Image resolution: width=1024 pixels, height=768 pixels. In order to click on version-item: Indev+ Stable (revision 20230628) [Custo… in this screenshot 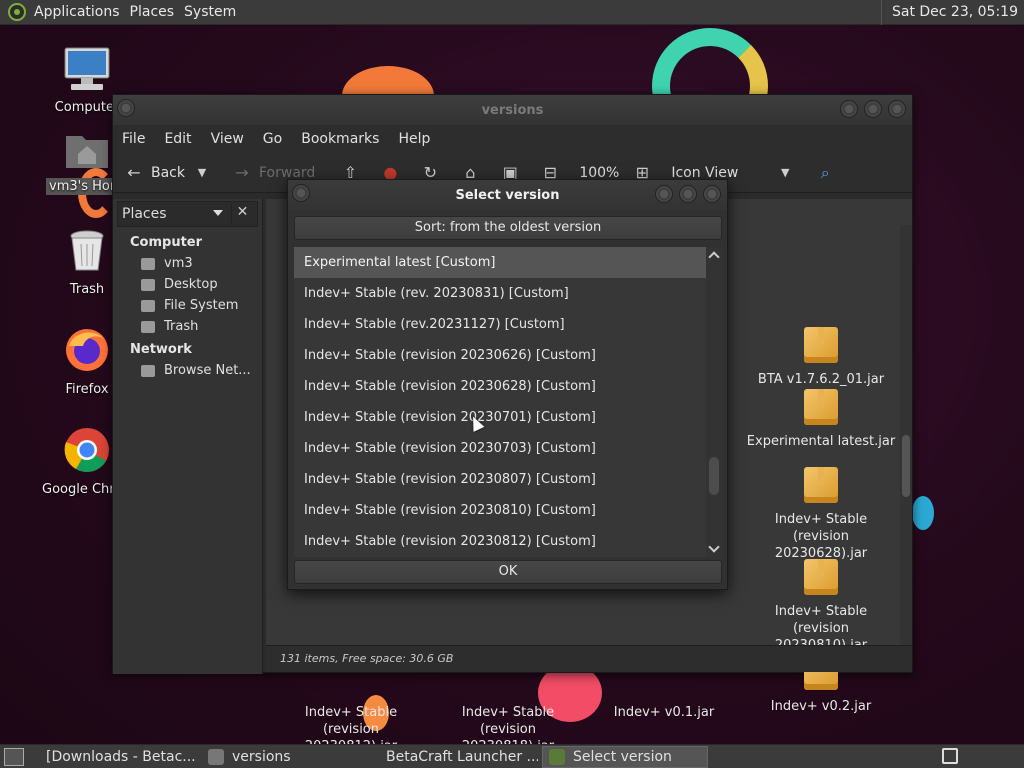, I will do `click(500, 386)`.